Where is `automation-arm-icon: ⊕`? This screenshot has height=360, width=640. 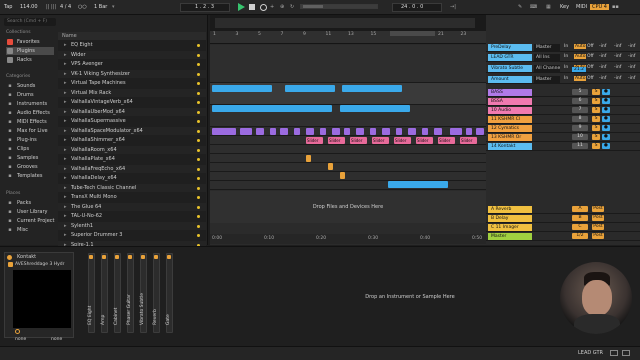 automation-arm-icon: ⊕ is located at coordinates (282, 7).